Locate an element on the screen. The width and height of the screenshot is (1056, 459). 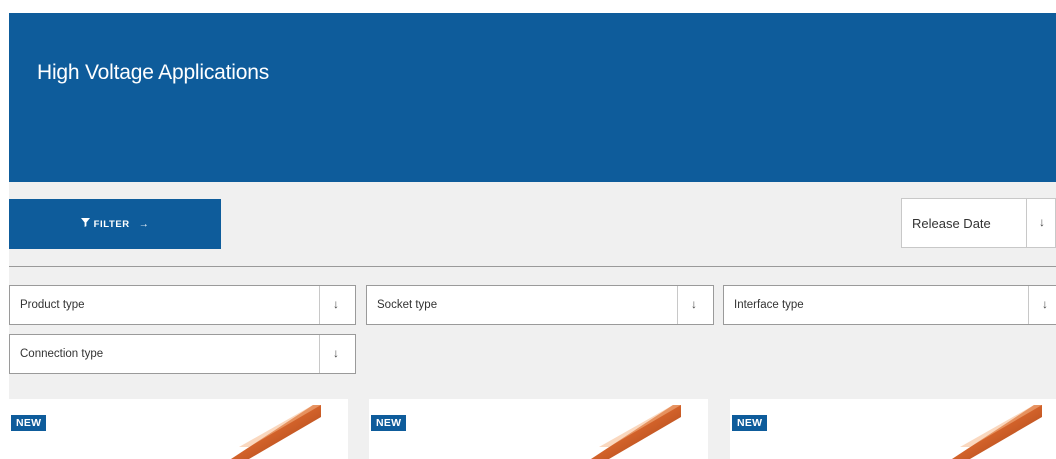
dropdown-label: Connection type is located at coordinates (62, 354).